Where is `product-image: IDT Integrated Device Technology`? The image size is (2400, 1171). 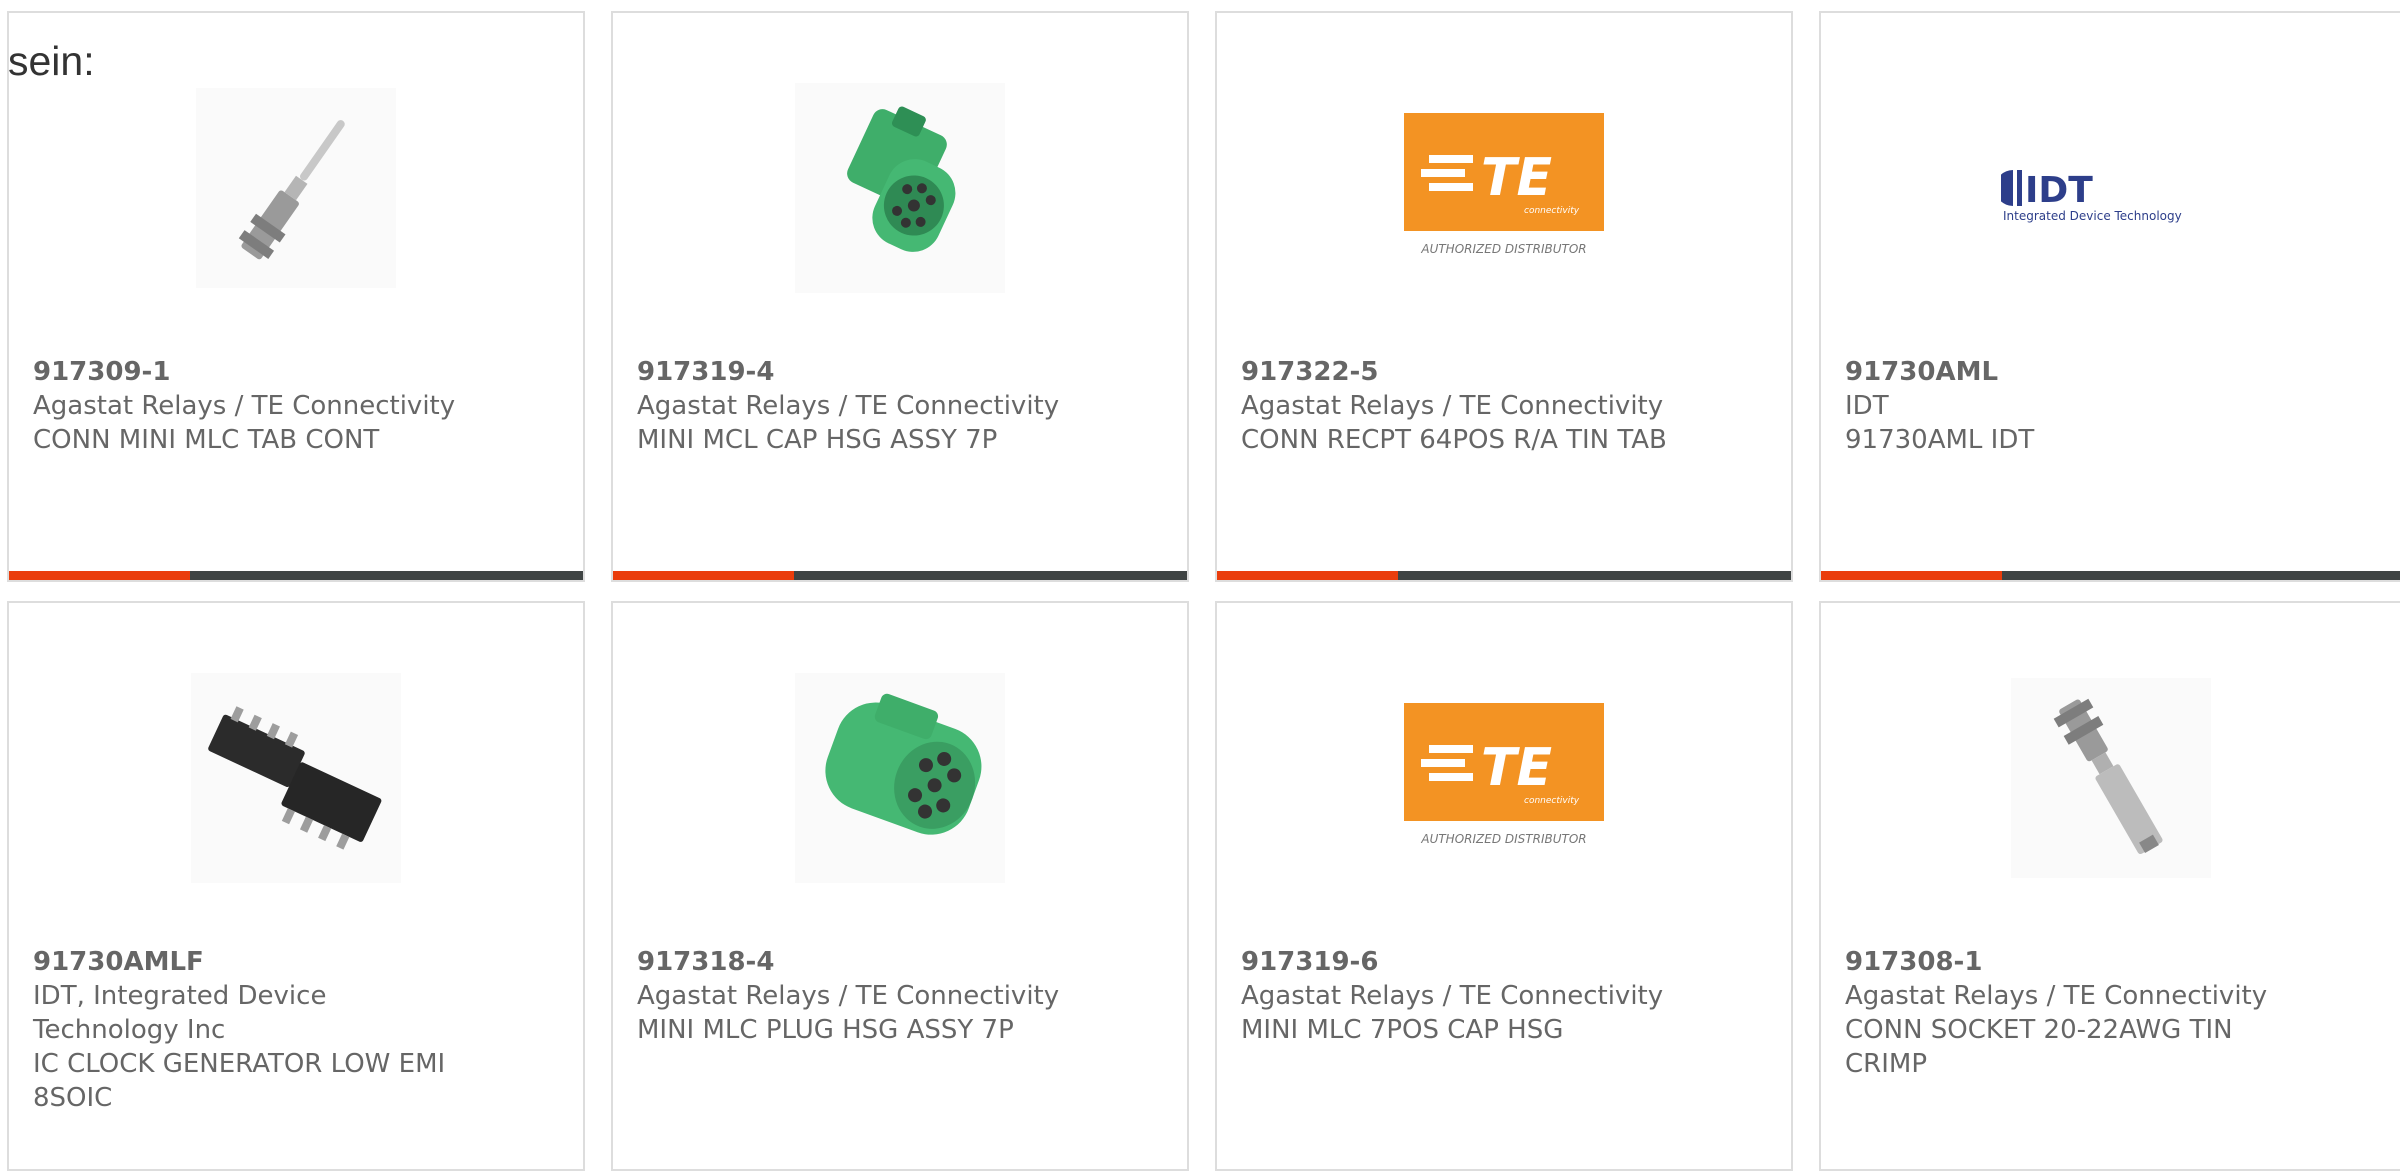
product-image: IDT Integrated Device Technology is located at coordinates (2110, 188).